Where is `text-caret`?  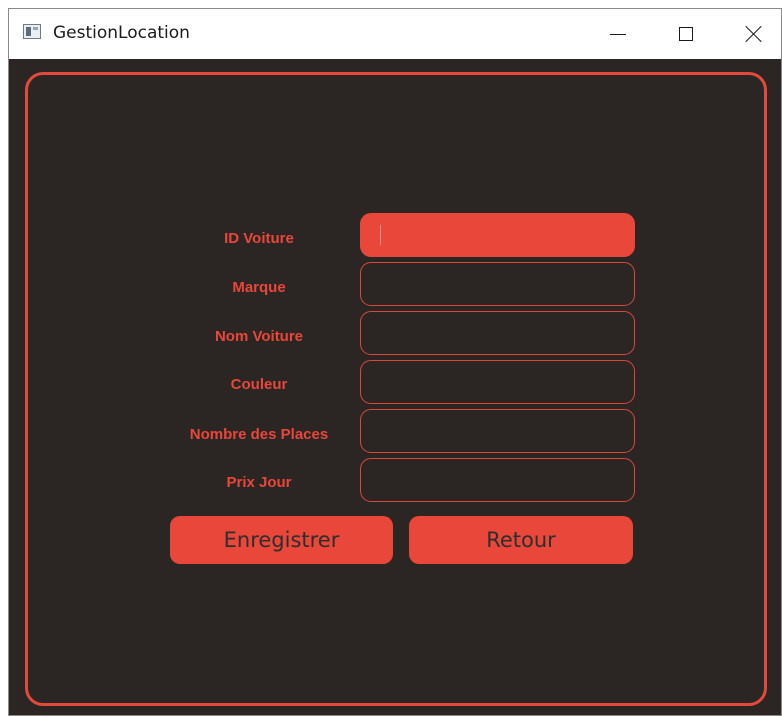 text-caret is located at coordinates (380, 235).